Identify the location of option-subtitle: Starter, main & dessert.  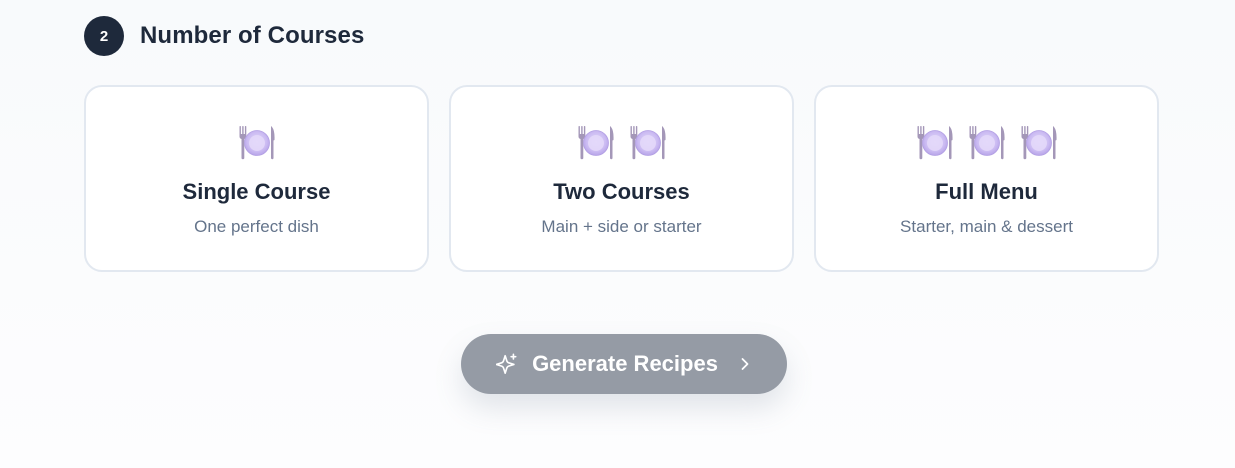
(986, 226).